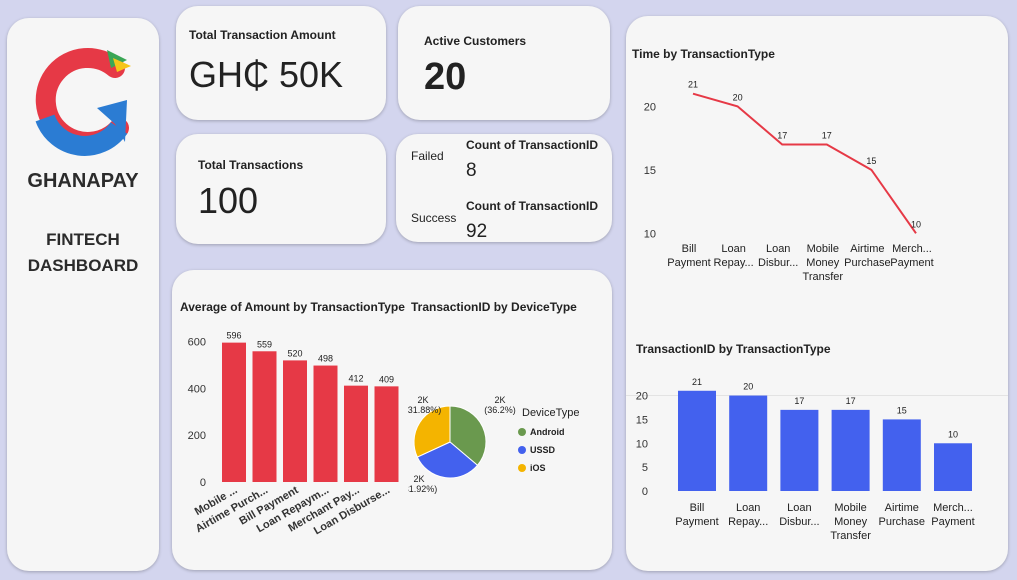 This screenshot has height=580, width=1017. I want to click on kpi-total-amount-value: GH₵ 50K, so click(266, 74).